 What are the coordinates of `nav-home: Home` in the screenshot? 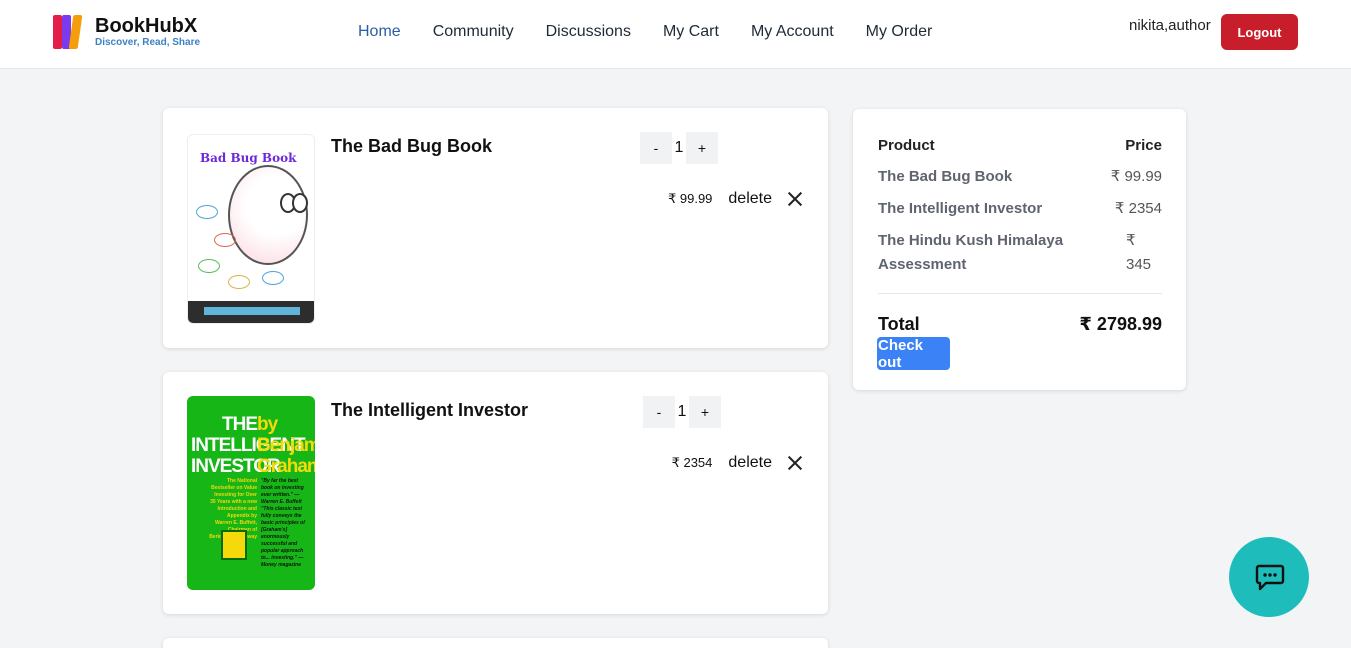 It's located at (379, 32).